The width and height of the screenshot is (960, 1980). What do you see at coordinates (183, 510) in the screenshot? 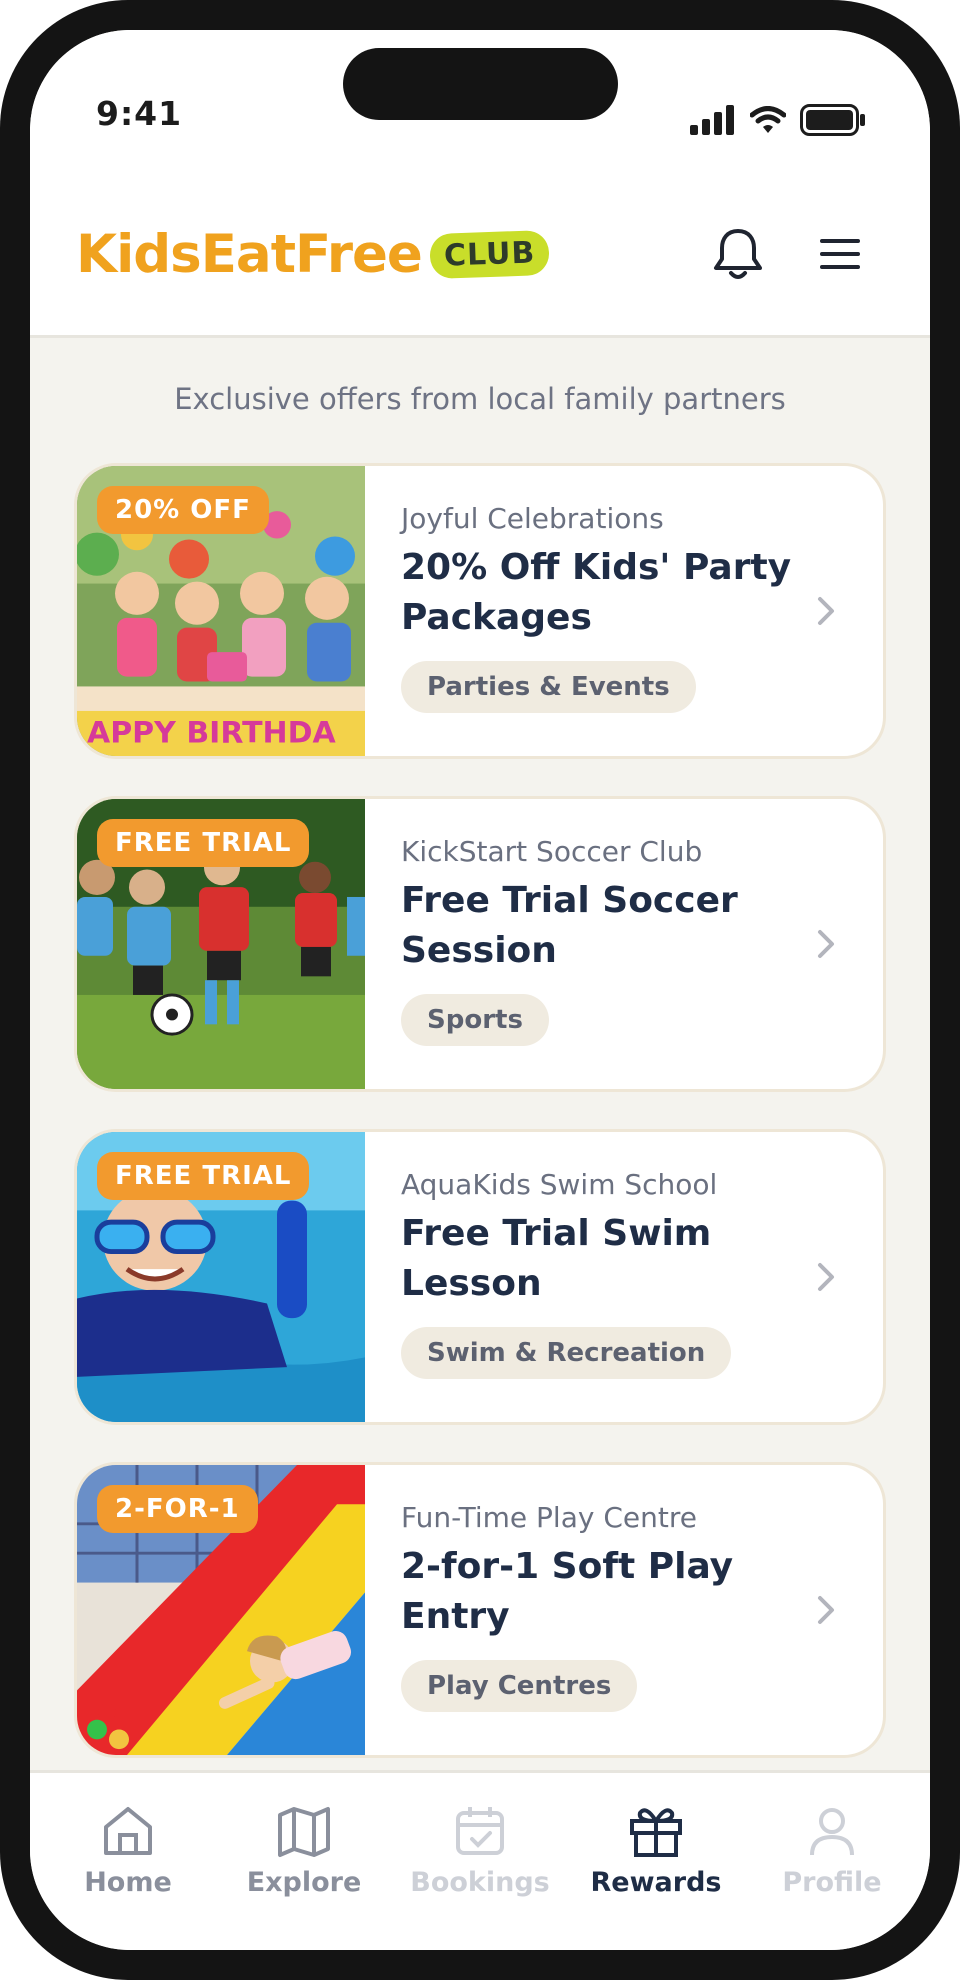
I see `offer-badge: 20% OFF` at bounding box center [183, 510].